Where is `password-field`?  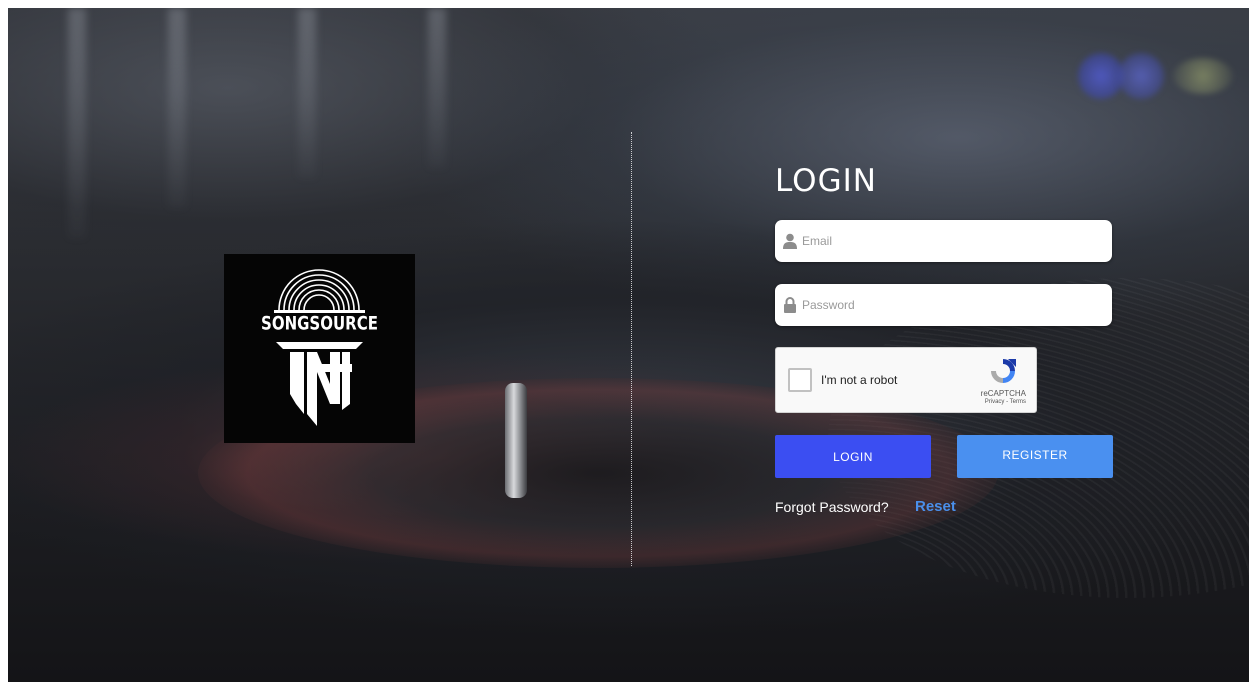
password-field is located at coordinates (943, 305).